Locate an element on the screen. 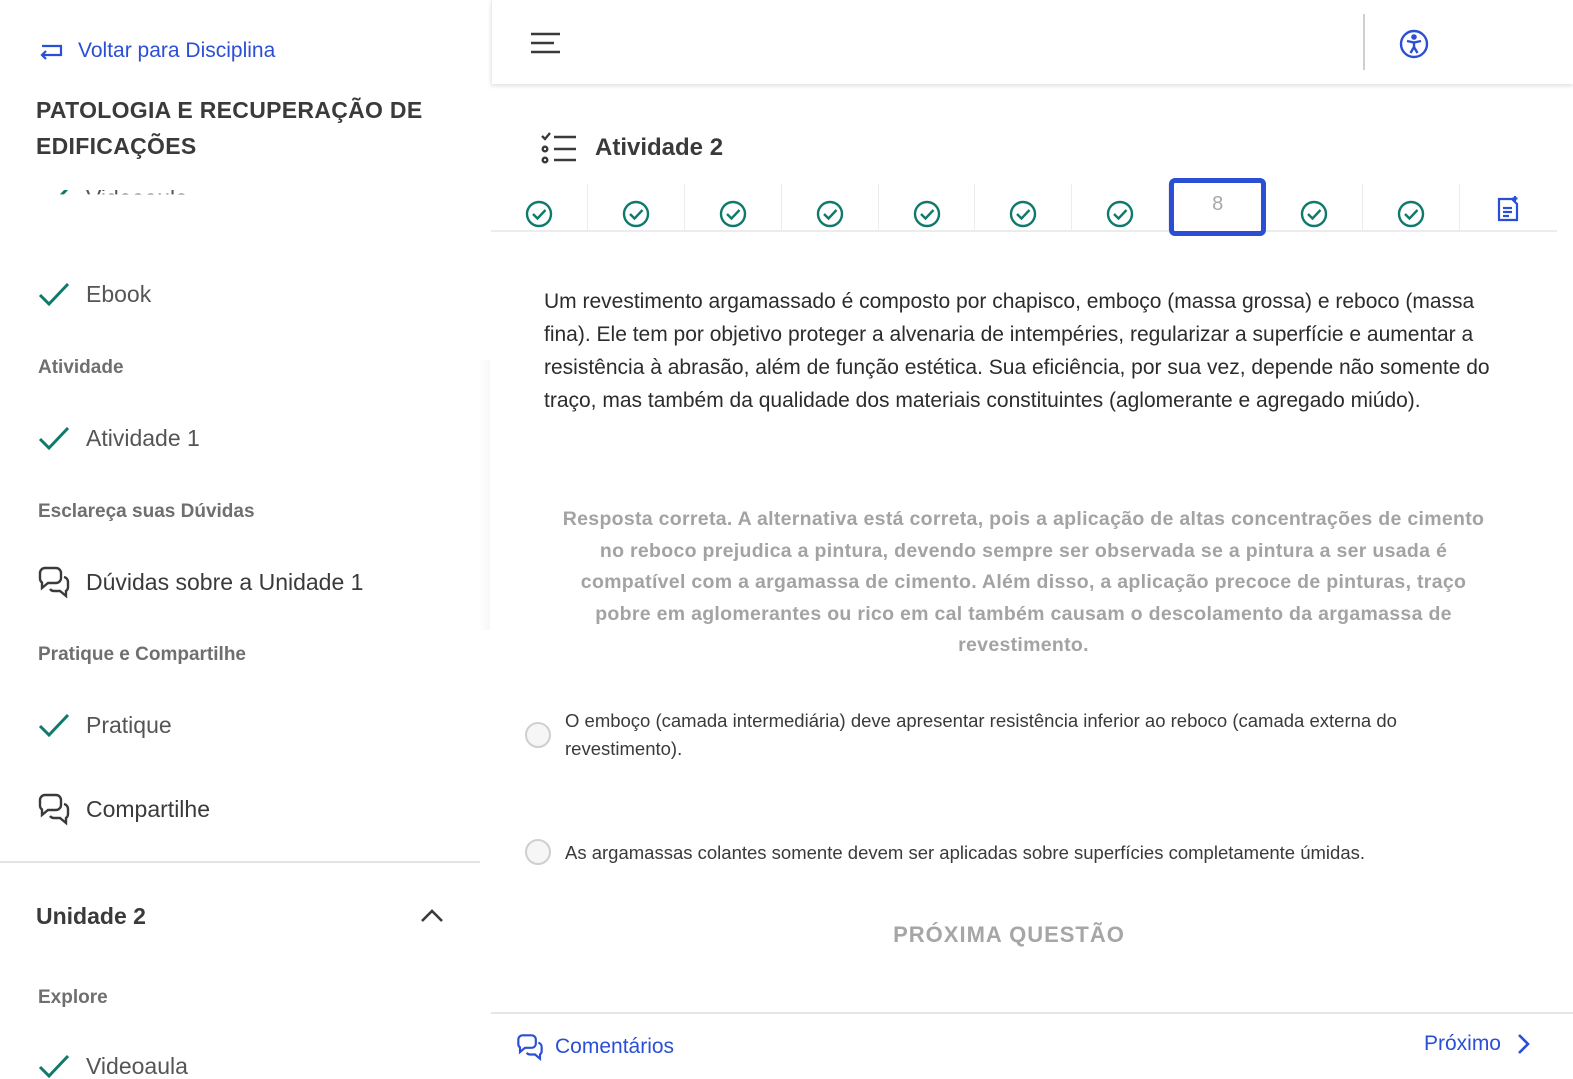  back-to-course-link: Voltar para Disciplina is located at coordinates (155, 51).